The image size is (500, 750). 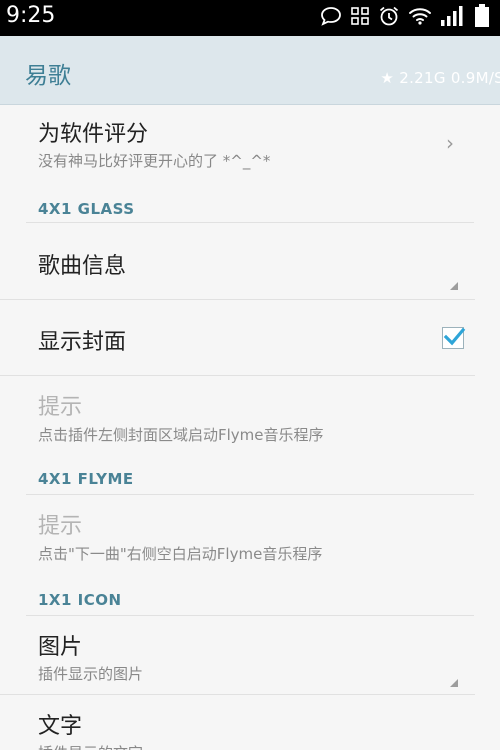 What do you see at coordinates (450, 143) in the screenshot?
I see `chevron-right-icon: ›` at bounding box center [450, 143].